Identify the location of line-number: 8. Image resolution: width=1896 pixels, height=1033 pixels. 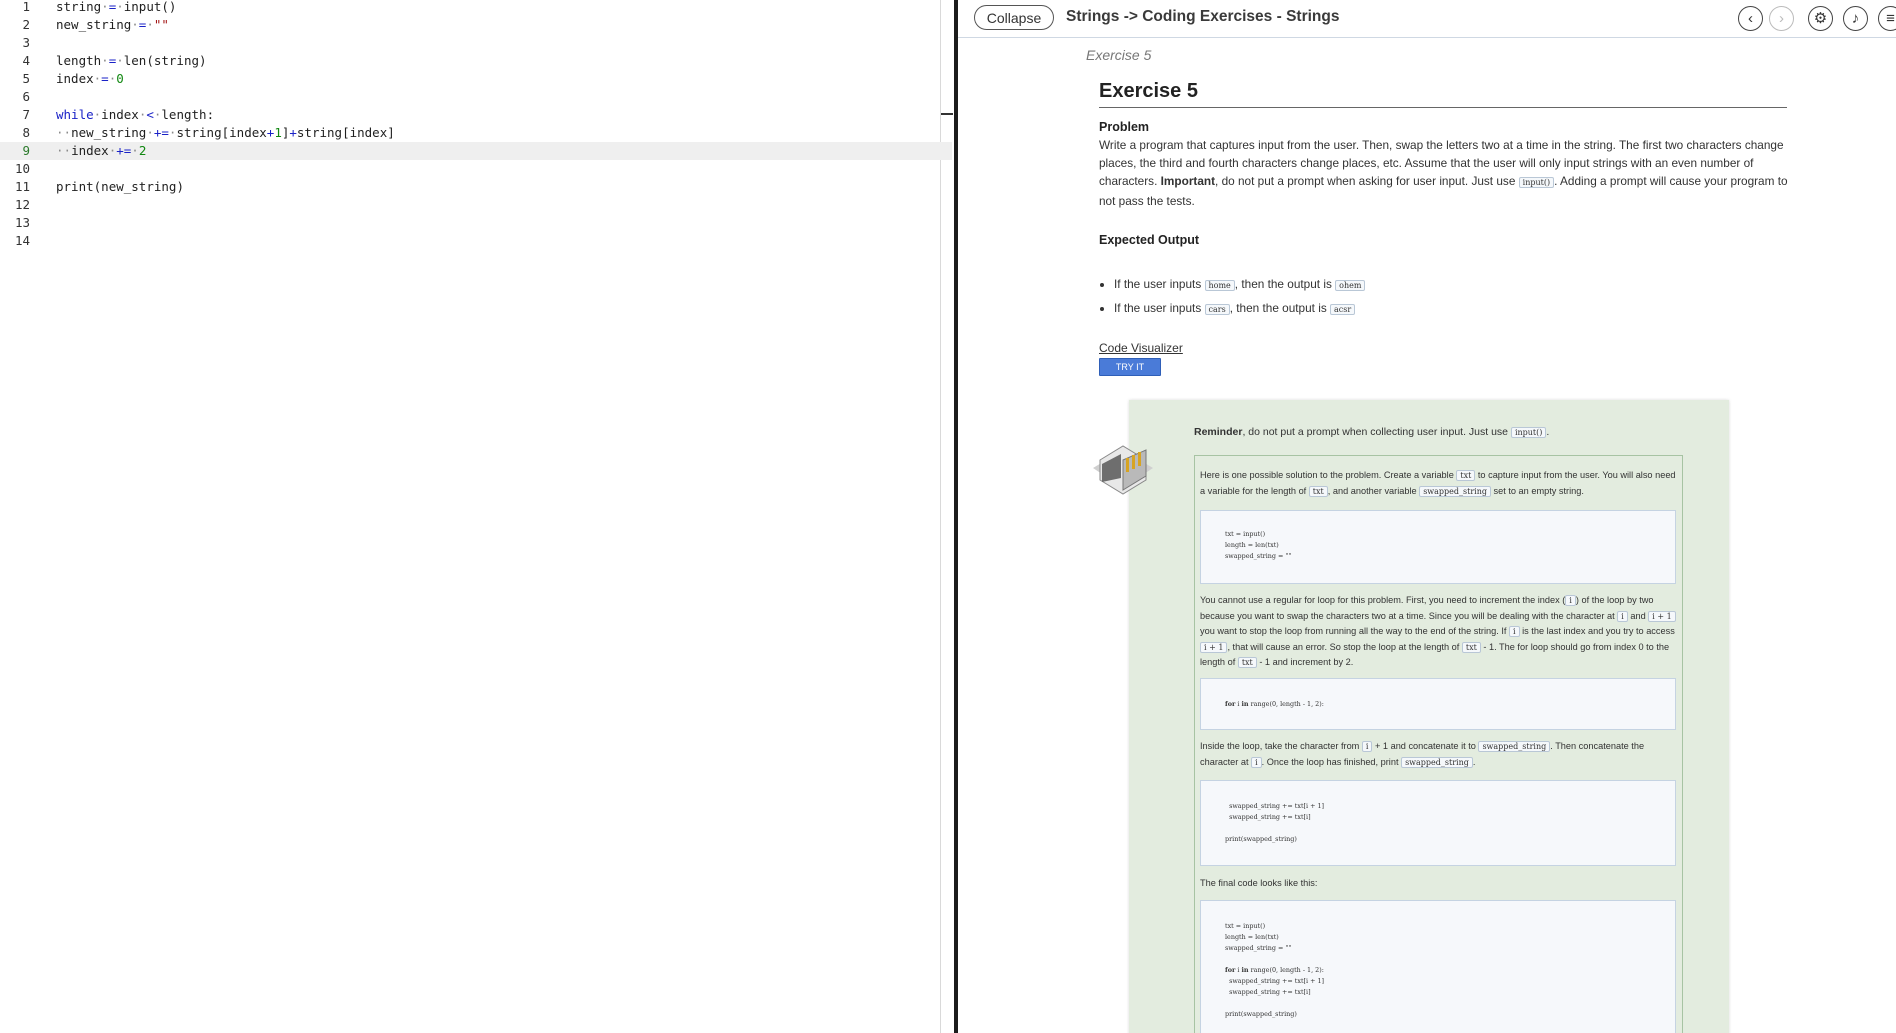
(26, 132).